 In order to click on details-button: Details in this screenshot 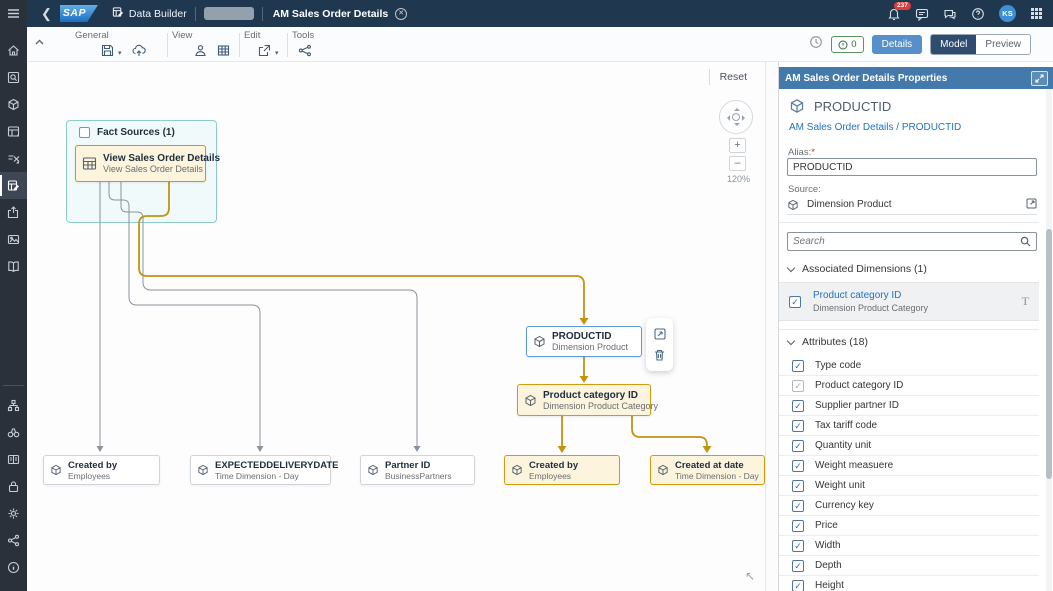, I will do `click(897, 44)`.